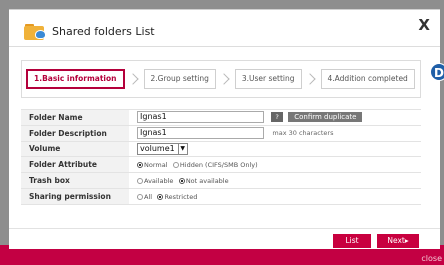 Image resolution: width=444 pixels, height=265 pixels. What do you see at coordinates (148, 196) in the screenshot?
I see `sharing-all-label: All` at bounding box center [148, 196].